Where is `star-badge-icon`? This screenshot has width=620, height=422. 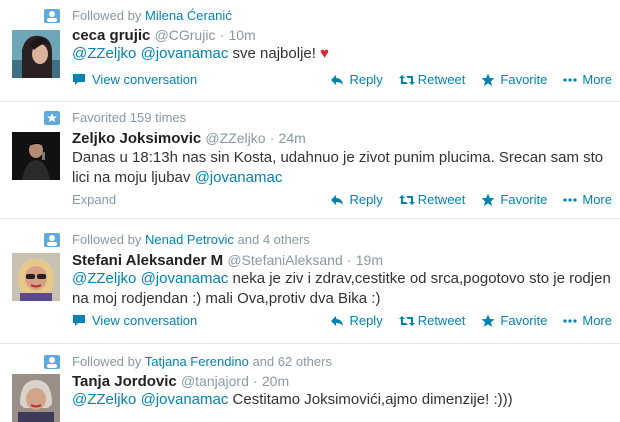
star-badge-icon is located at coordinates (52, 120).